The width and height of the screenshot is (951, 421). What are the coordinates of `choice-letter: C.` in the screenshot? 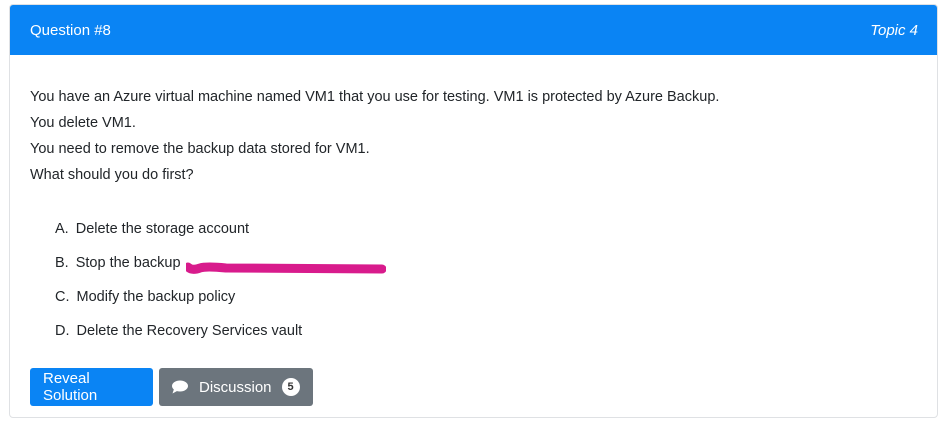 It's located at (62, 297).